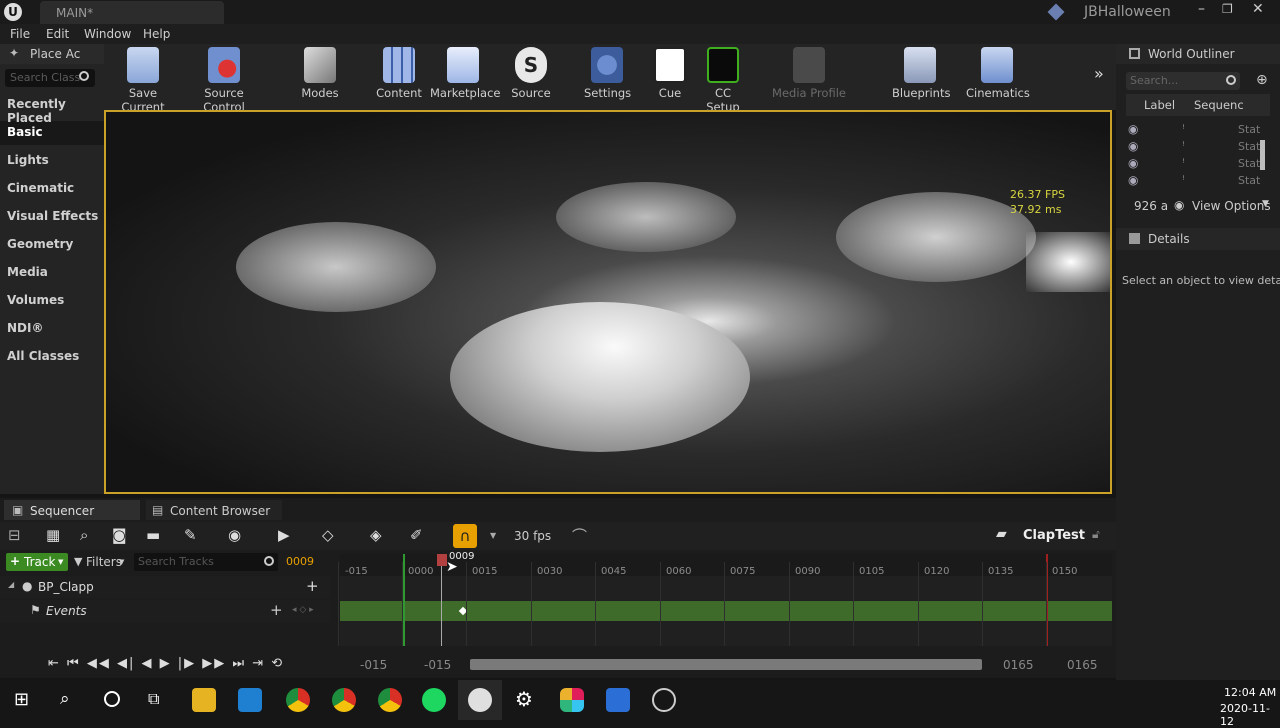 The width and height of the screenshot is (1280, 728). Describe the element at coordinates (1227, 9) in the screenshot. I see `maximize-button: ❐` at that location.